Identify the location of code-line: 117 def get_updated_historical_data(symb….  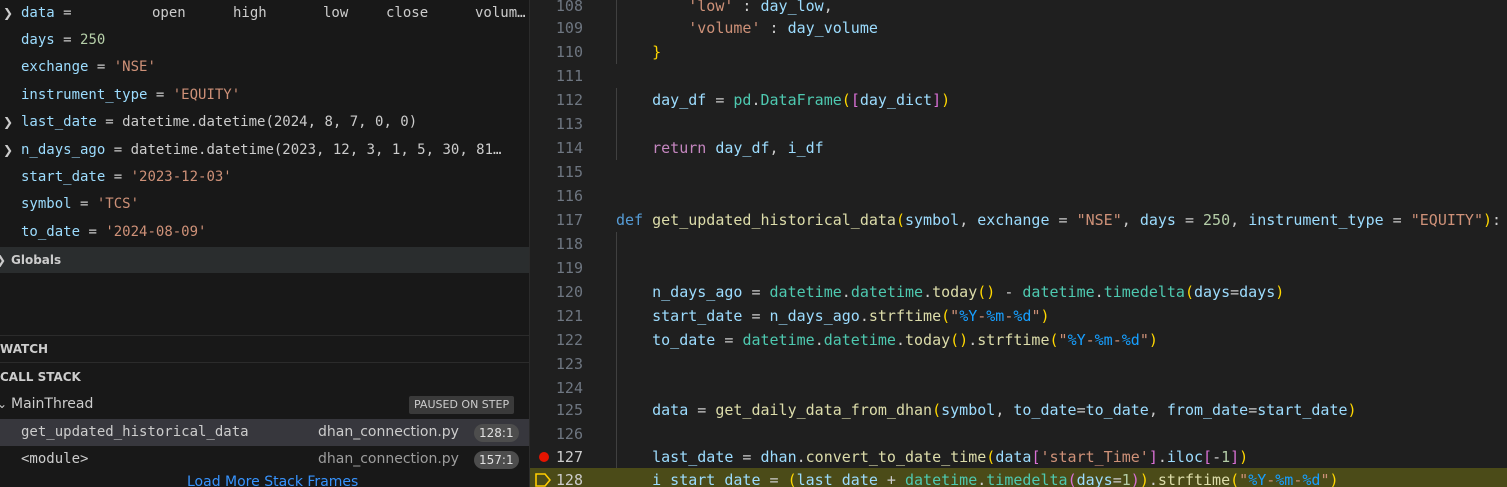
(1018, 220).